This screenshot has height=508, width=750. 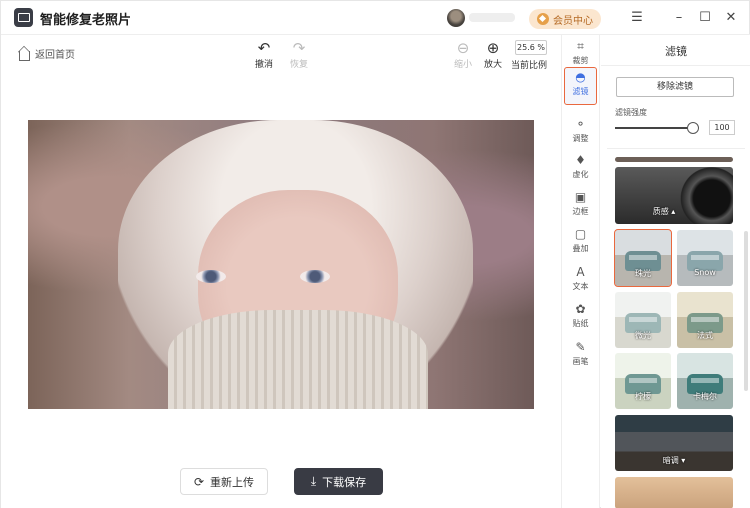 I want to click on reupload-label: 重新上传, so click(x=232, y=482).